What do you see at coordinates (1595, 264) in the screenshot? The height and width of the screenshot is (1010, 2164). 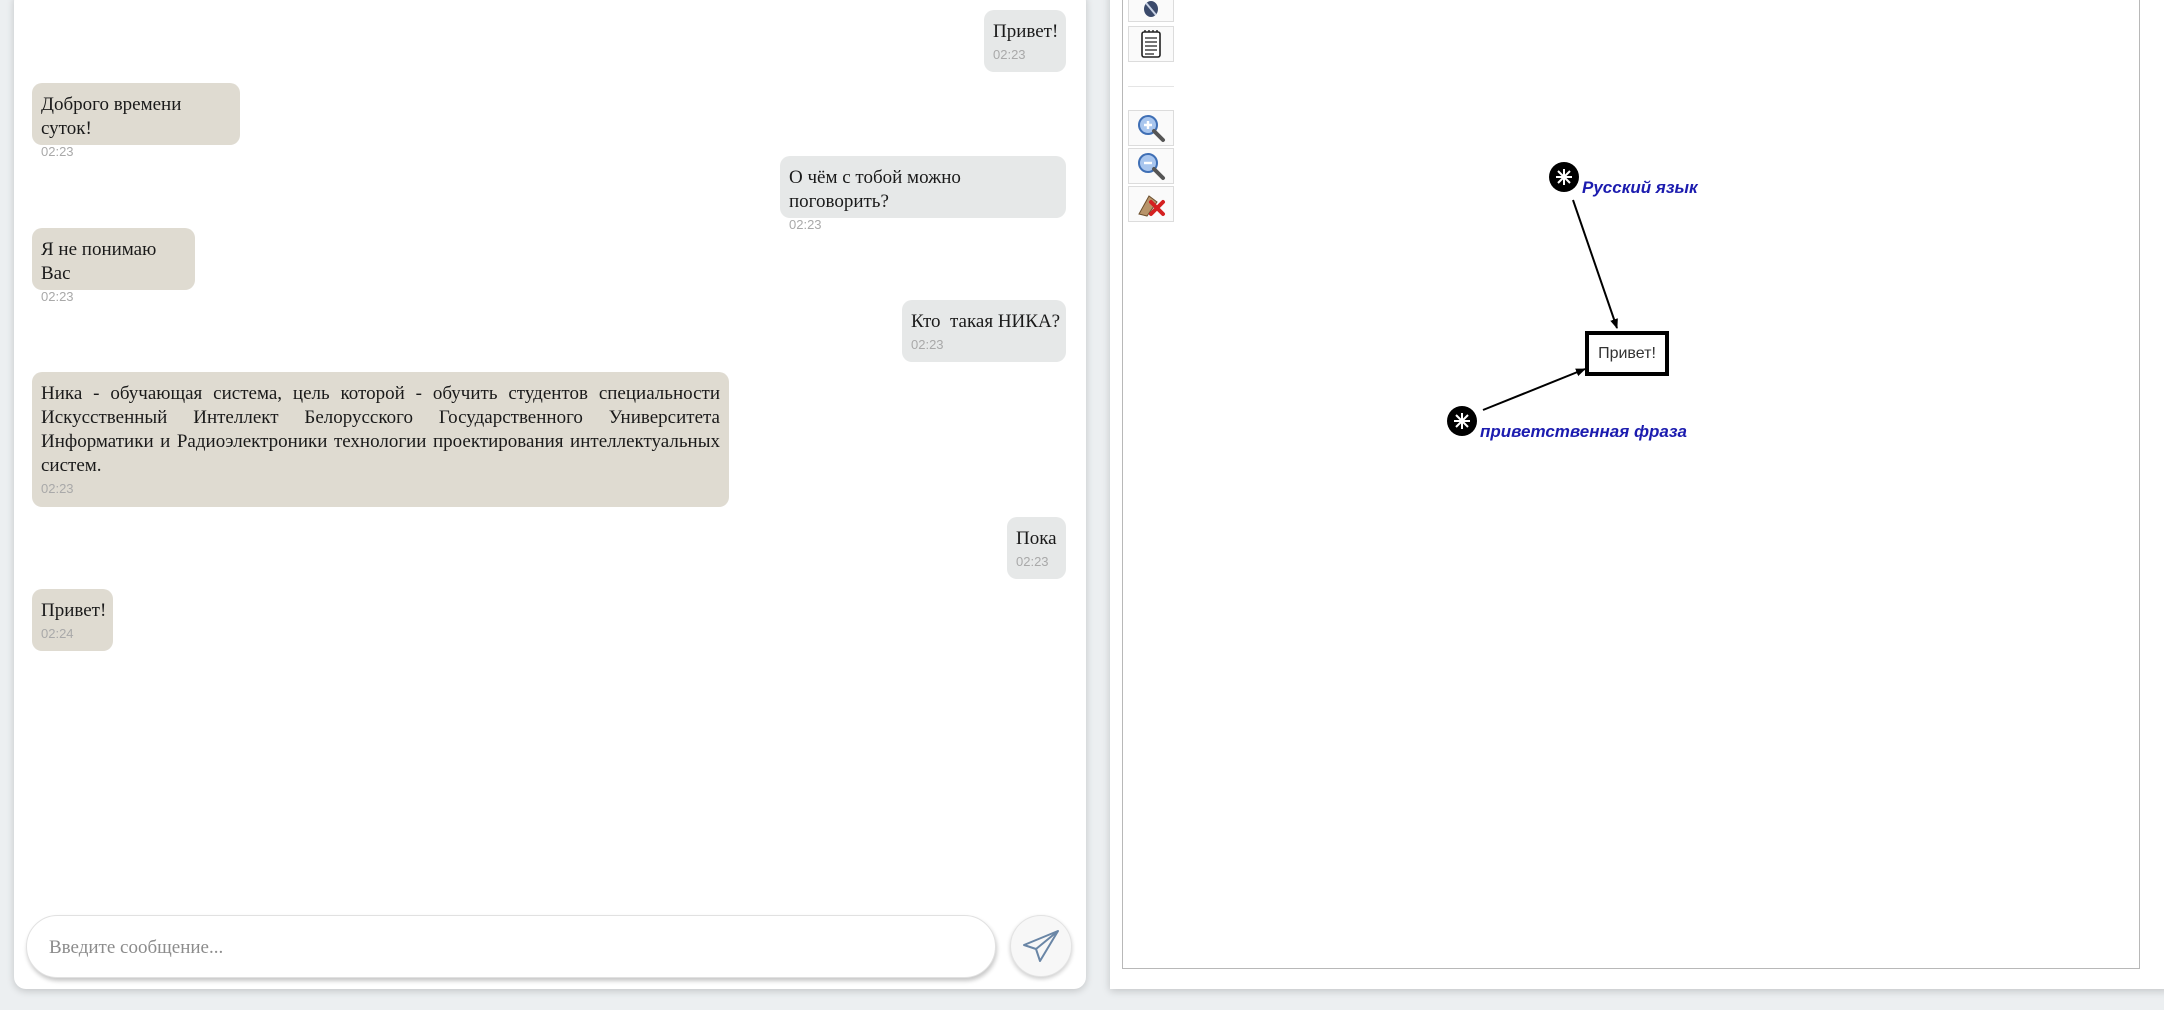 I see `edge-russian-to-privet` at bounding box center [1595, 264].